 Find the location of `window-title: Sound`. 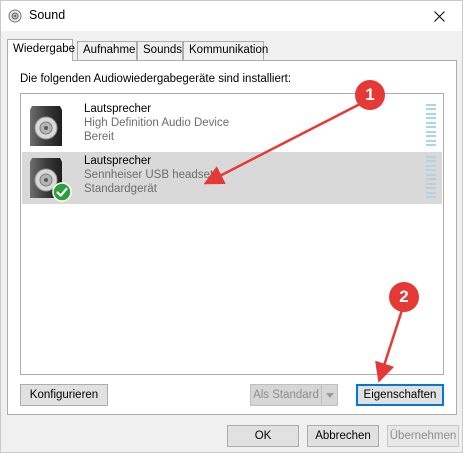

window-title: Sound is located at coordinates (47, 15).